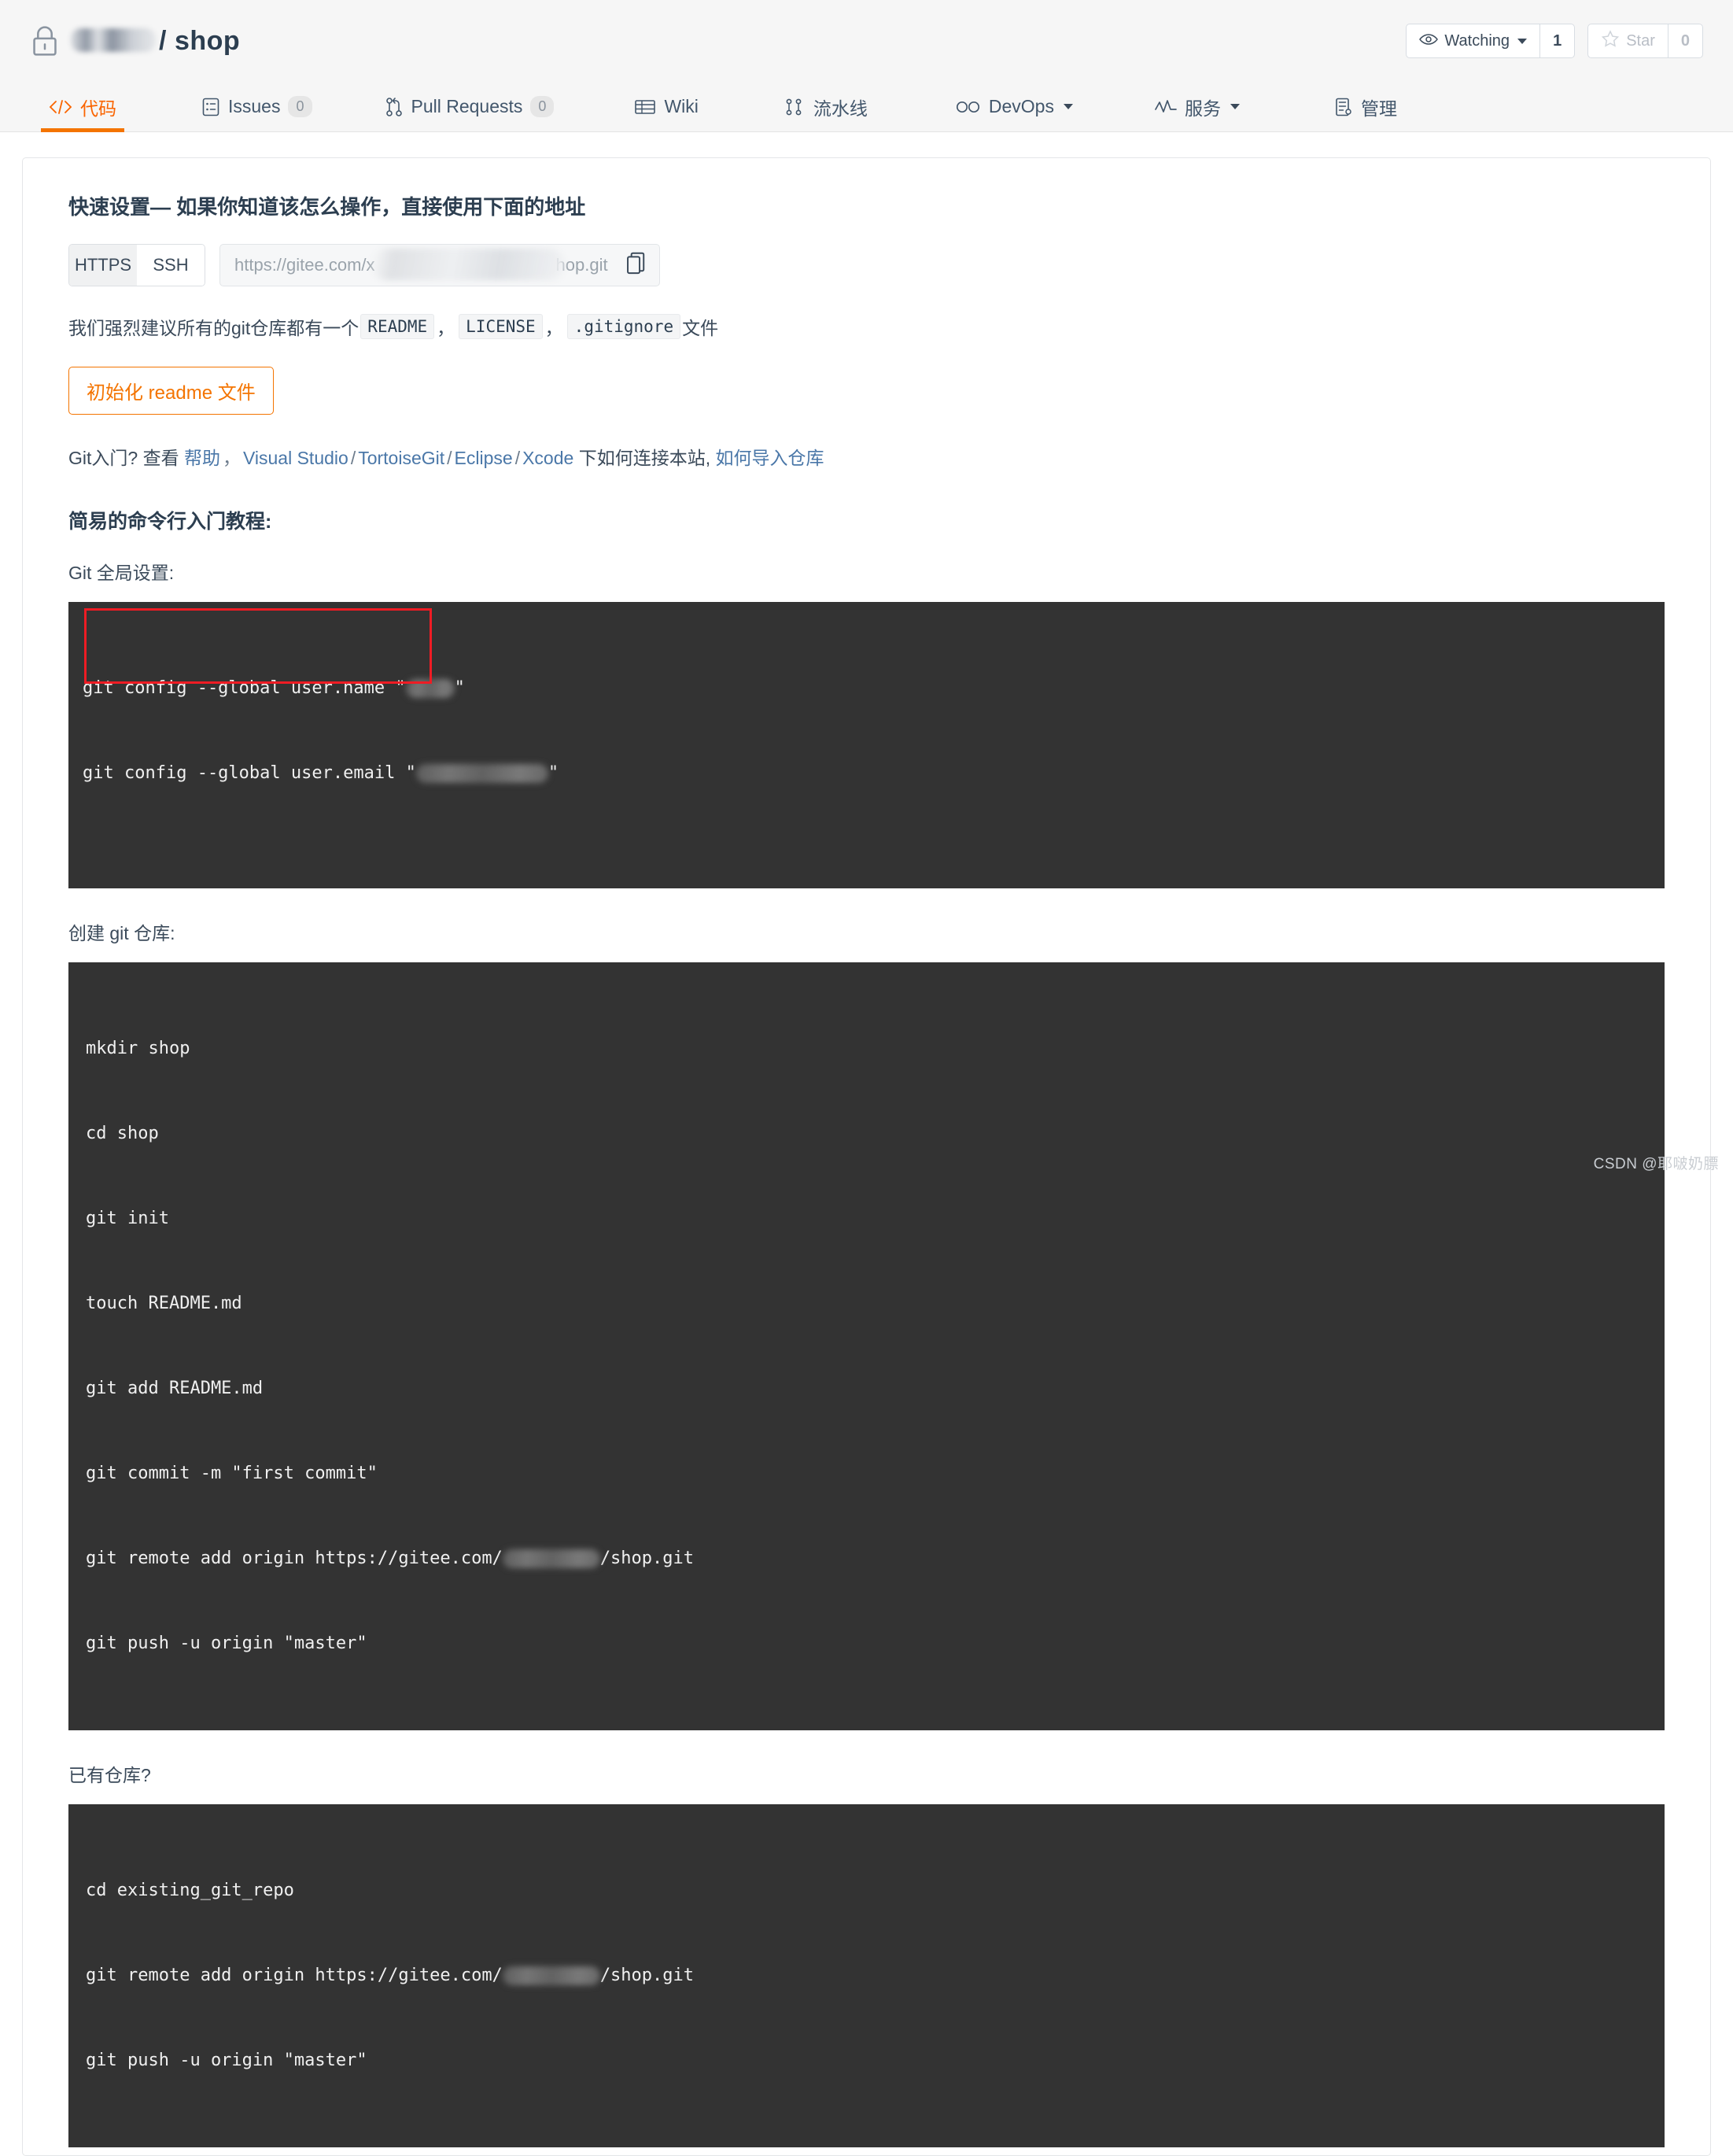  I want to click on watch-label: Watching, so click(1477, 40).